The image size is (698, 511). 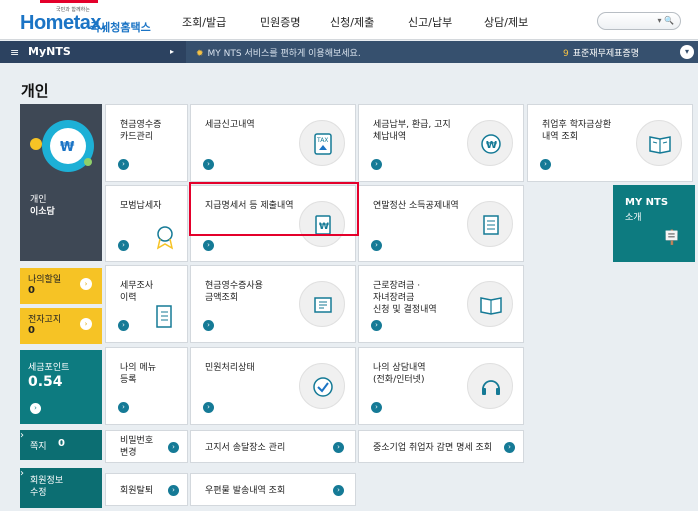 I want to click on tile-withdraw: 회원탈퇴 ›, so click(x=146, y=489).